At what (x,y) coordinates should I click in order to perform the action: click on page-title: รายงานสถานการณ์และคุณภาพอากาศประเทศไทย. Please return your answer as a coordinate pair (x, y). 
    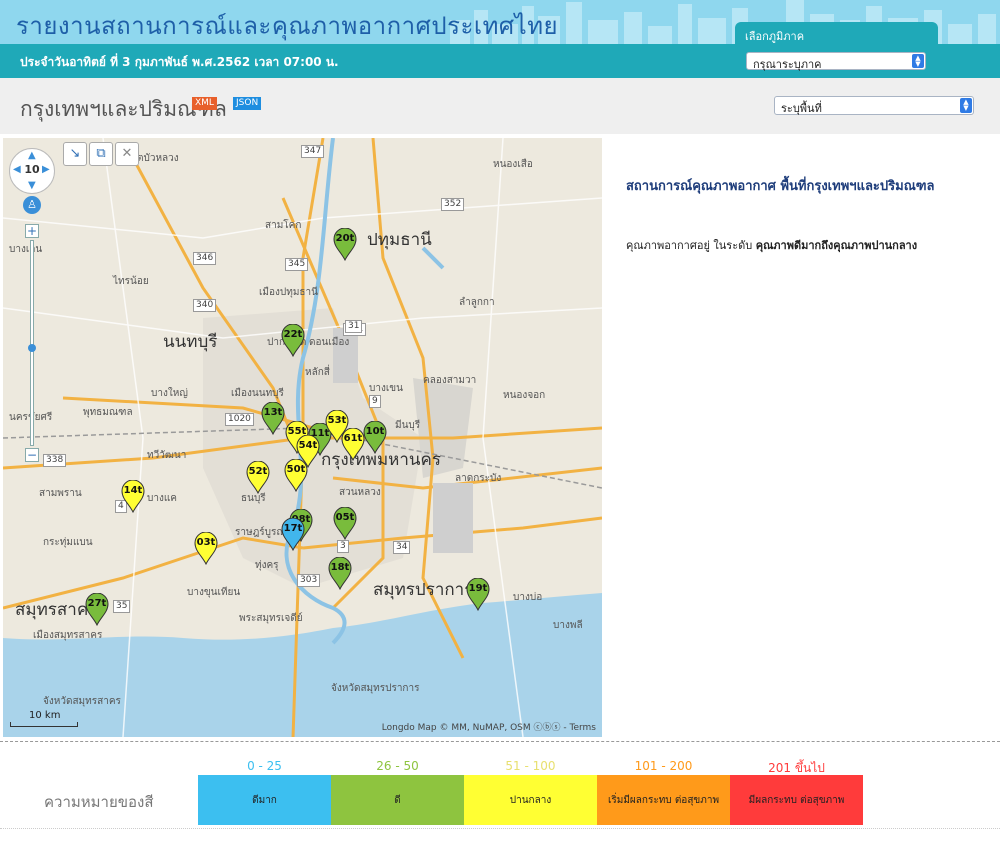
    Looking at the image, I should click on (287, 26).